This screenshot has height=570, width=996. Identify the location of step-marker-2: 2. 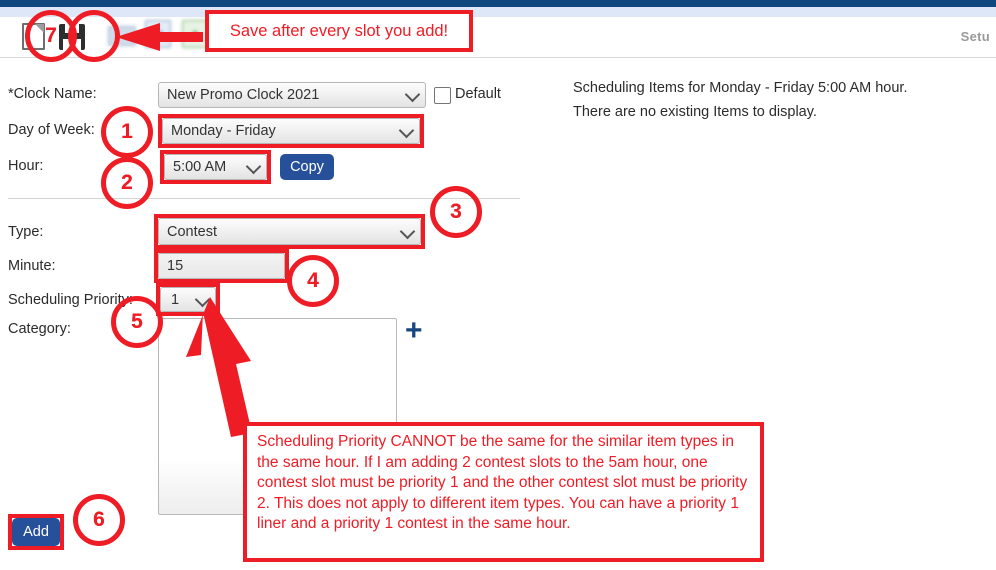
(127, 183).